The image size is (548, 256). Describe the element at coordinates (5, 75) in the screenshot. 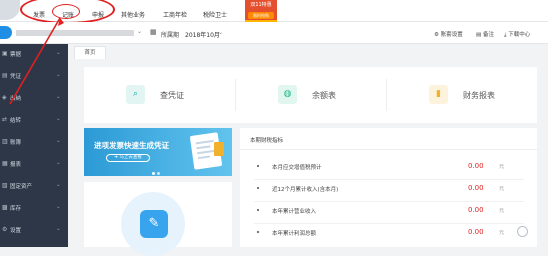

I see `voucher-icon: ▤` at that location.